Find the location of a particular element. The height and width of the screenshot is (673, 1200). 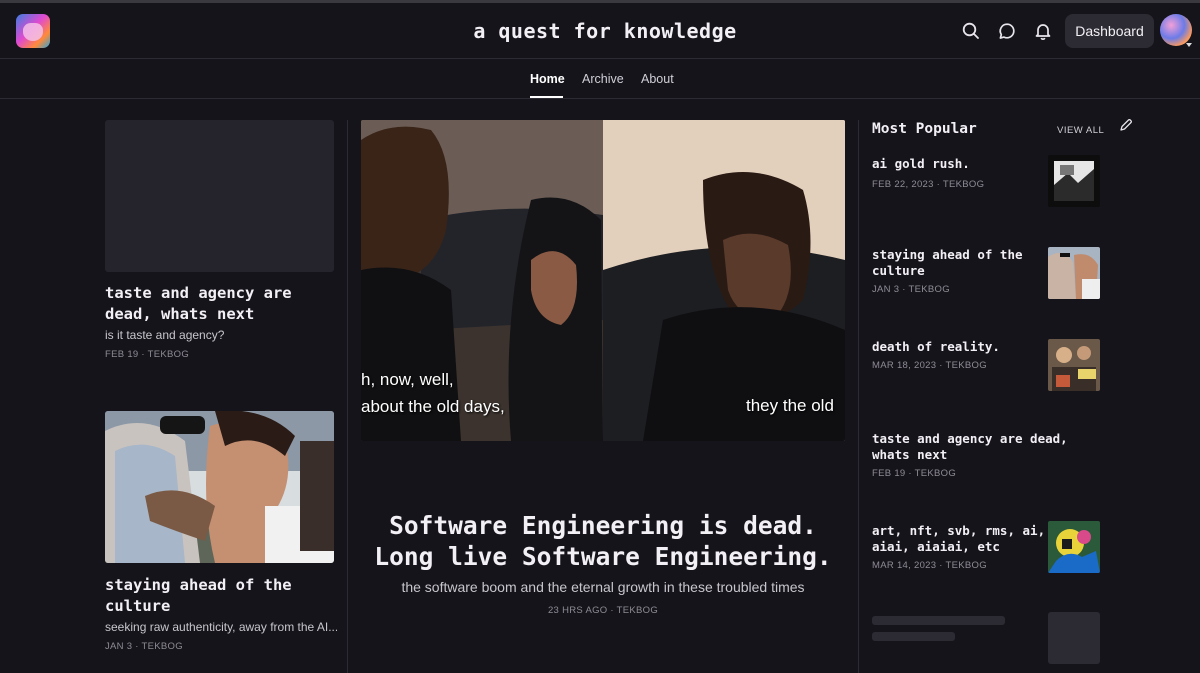

main-nav: Home Archive About is located at coordinates (600, 79).